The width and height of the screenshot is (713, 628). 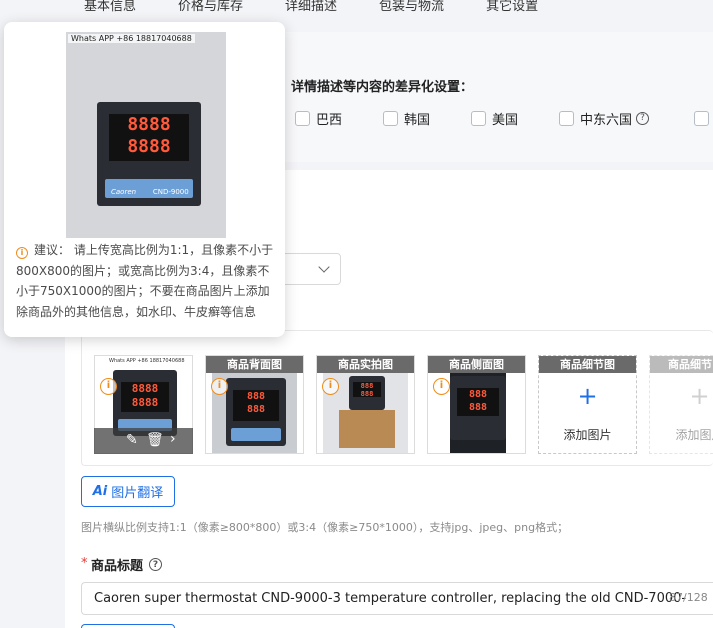 What do you see at coordinates (681, 364) in the screenshot?
I see `slot-label: 商品细节` at bounding box center [681, 364].